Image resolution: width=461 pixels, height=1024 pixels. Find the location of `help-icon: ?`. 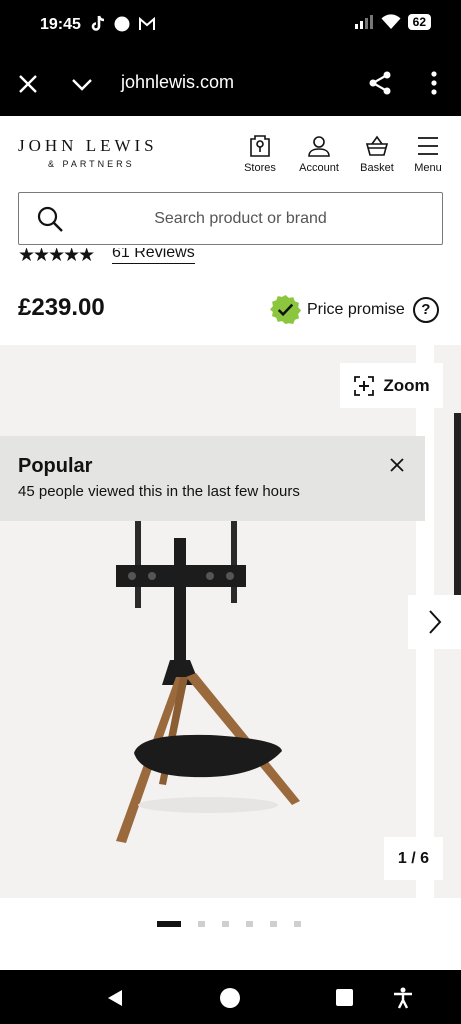

help-icon: ? is located at coordinates (425, 309).